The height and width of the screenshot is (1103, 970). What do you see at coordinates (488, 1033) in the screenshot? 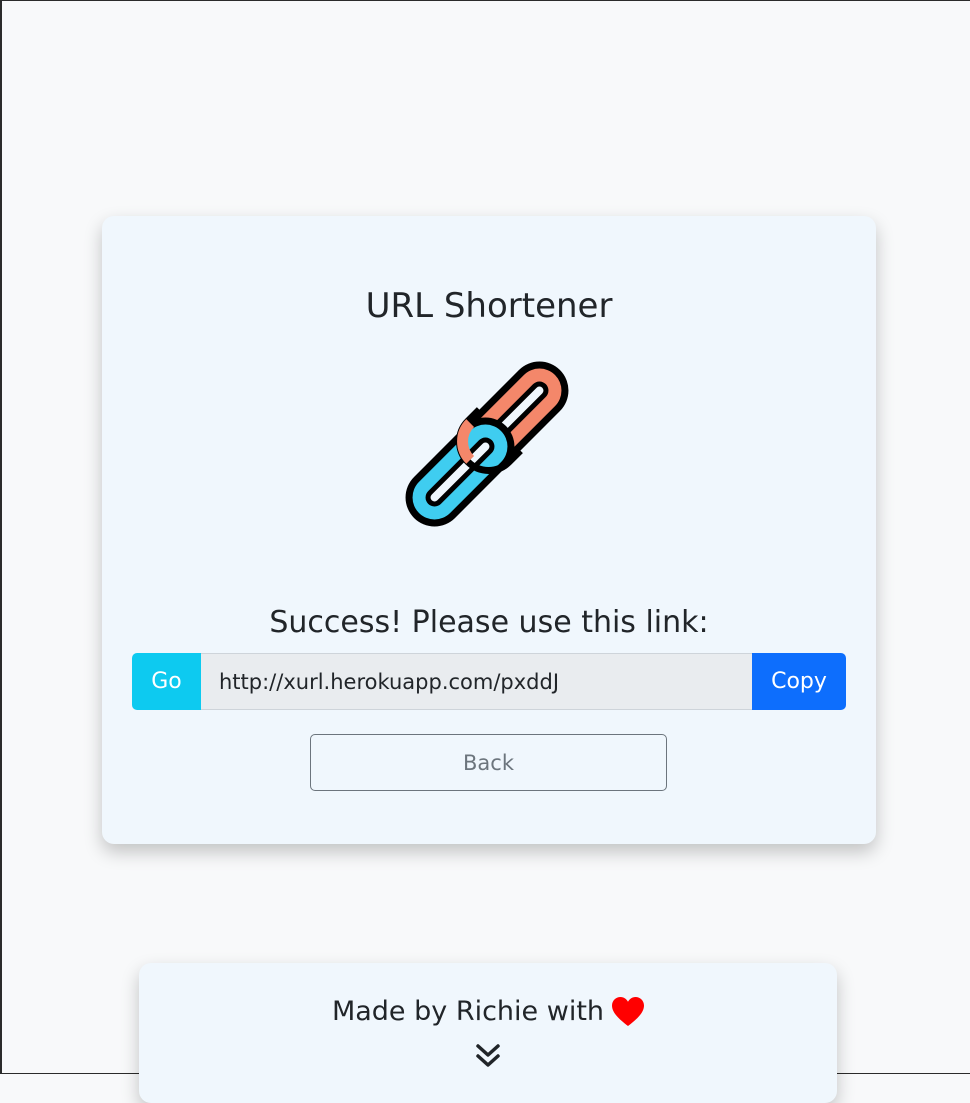
I see `footer-card: Made by Richie with` at bounding box center [488, 1033].